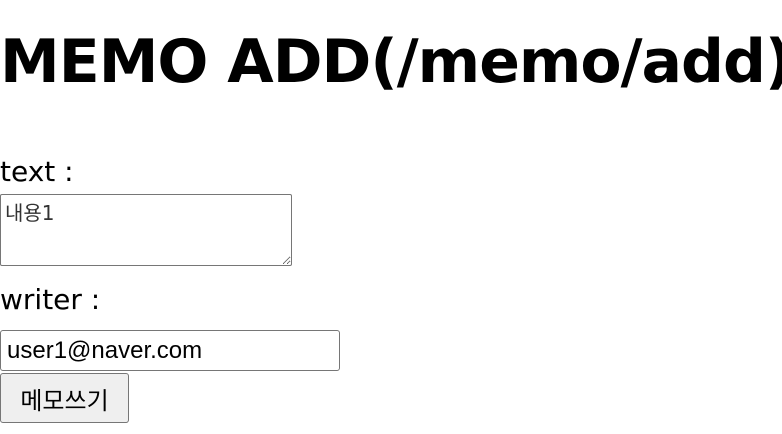 This screenshot has width=782, height=434. What do you see at coordinates (146, 230) in the screenshot?
I see `text-textarea: 내용1` at bounding box center [146, 230].